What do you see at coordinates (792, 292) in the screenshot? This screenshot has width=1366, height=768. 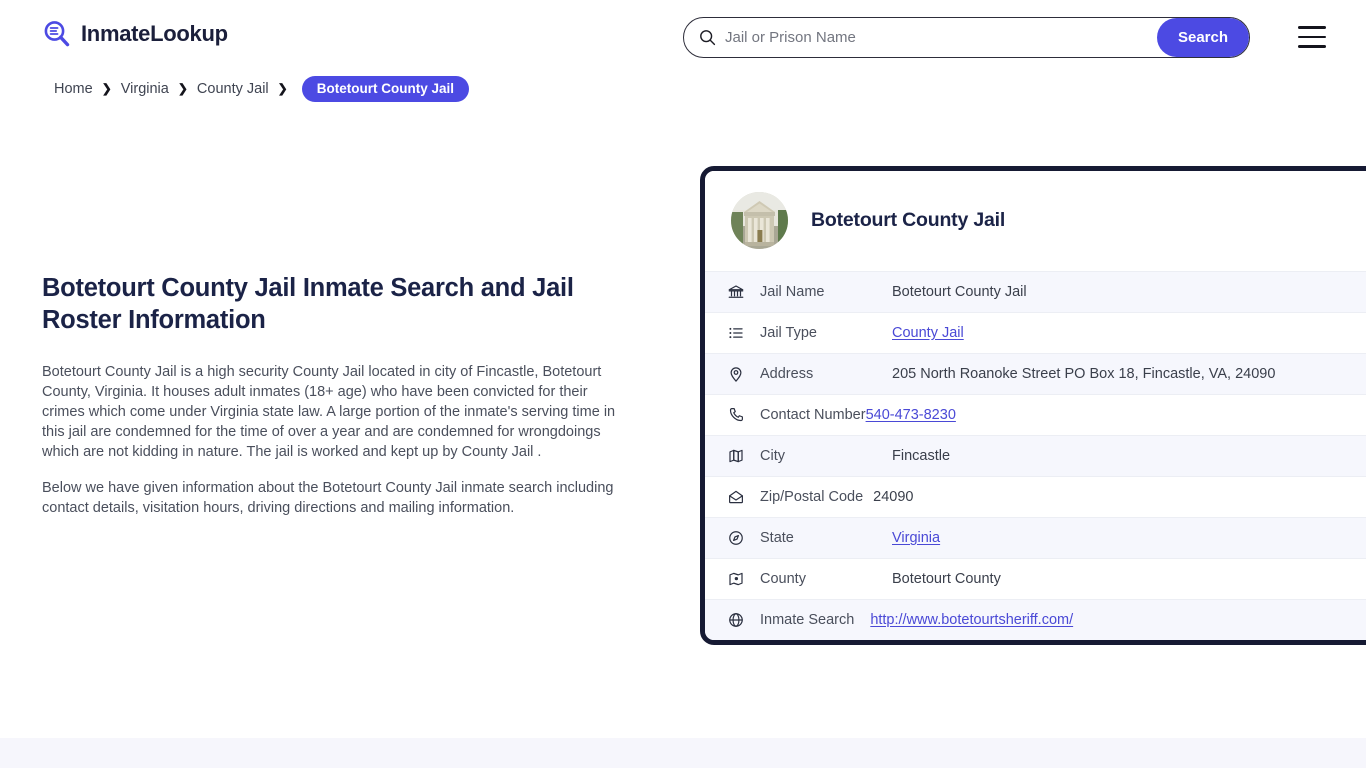 I see `row-label: Jail Name` at bounding box center [792, 292].